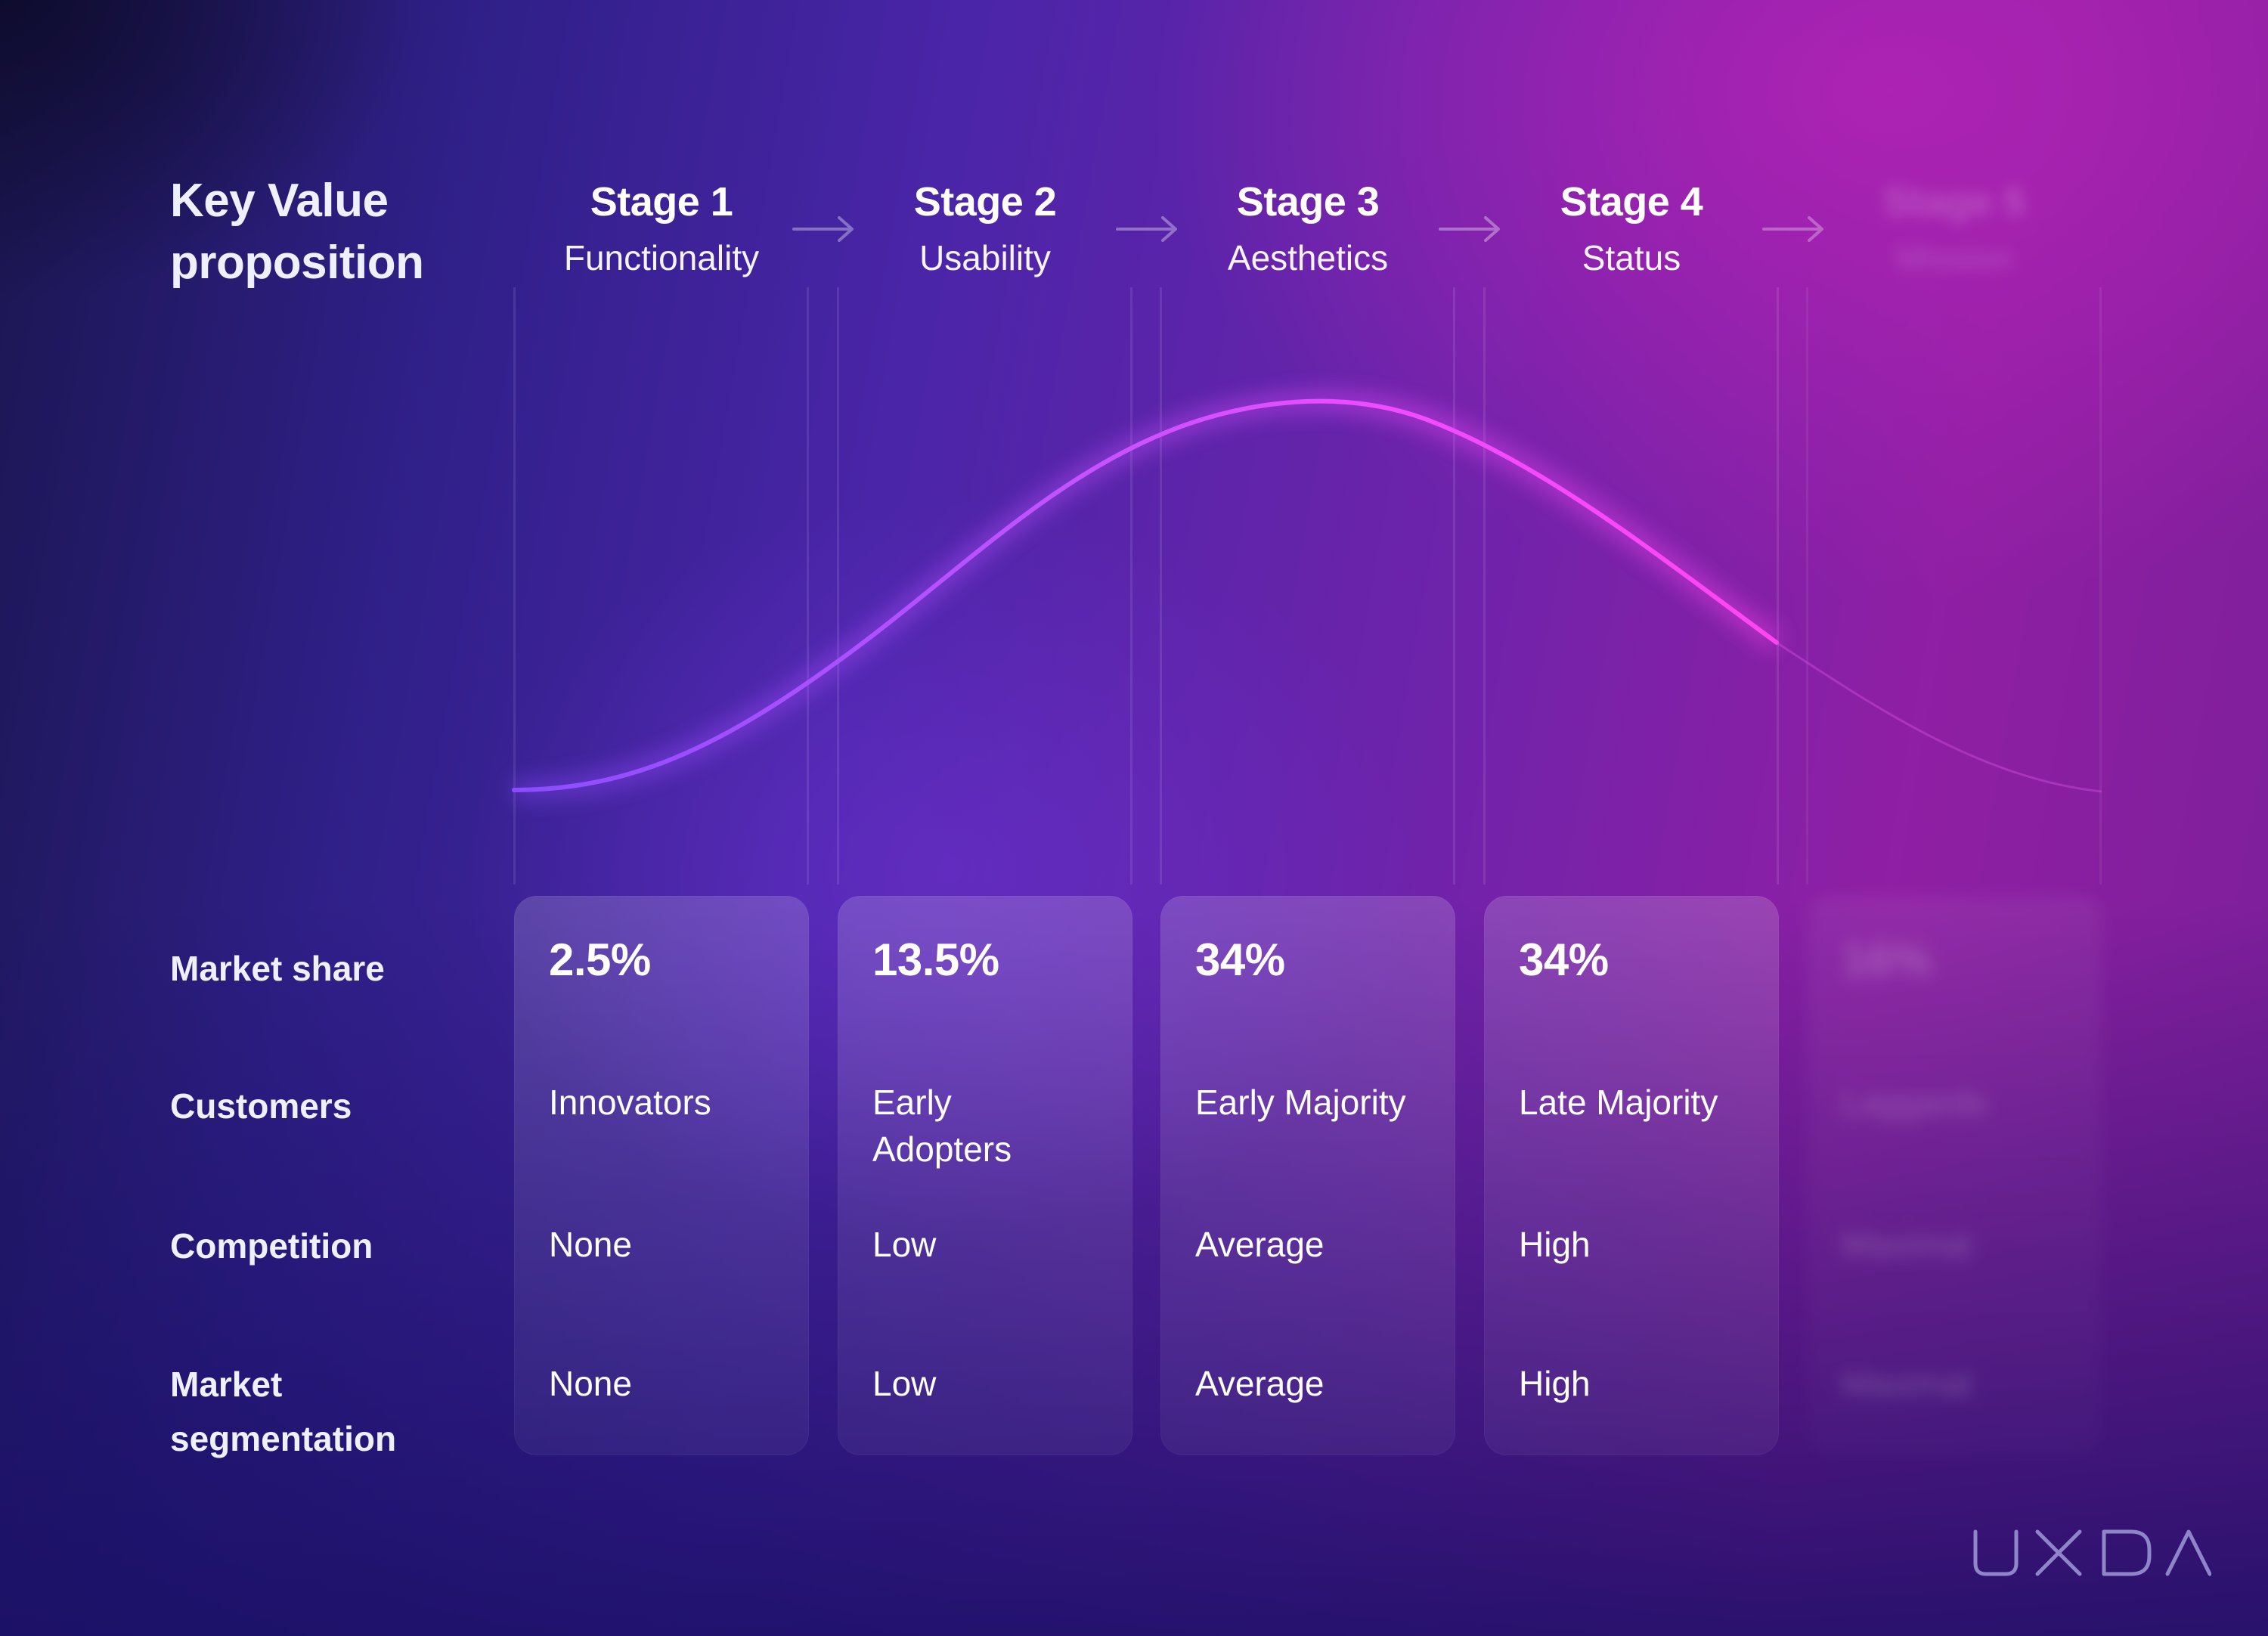 The width and height of the screenshot is (2268, 1636). I want to click on customers-value: Early Adopters, so click(942, 1126).